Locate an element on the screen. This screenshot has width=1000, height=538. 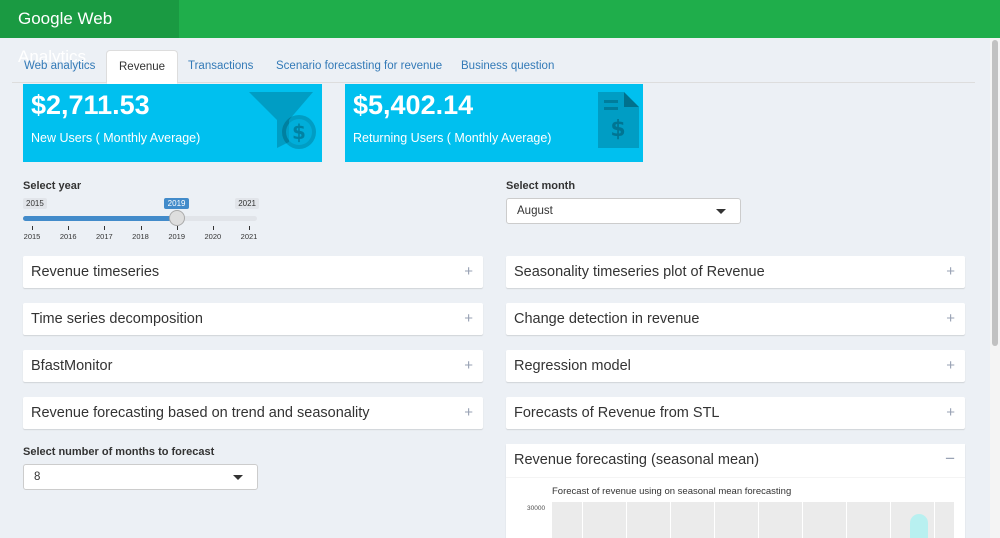
tab-transactions: Transactions is located at coordinates (220, 66).